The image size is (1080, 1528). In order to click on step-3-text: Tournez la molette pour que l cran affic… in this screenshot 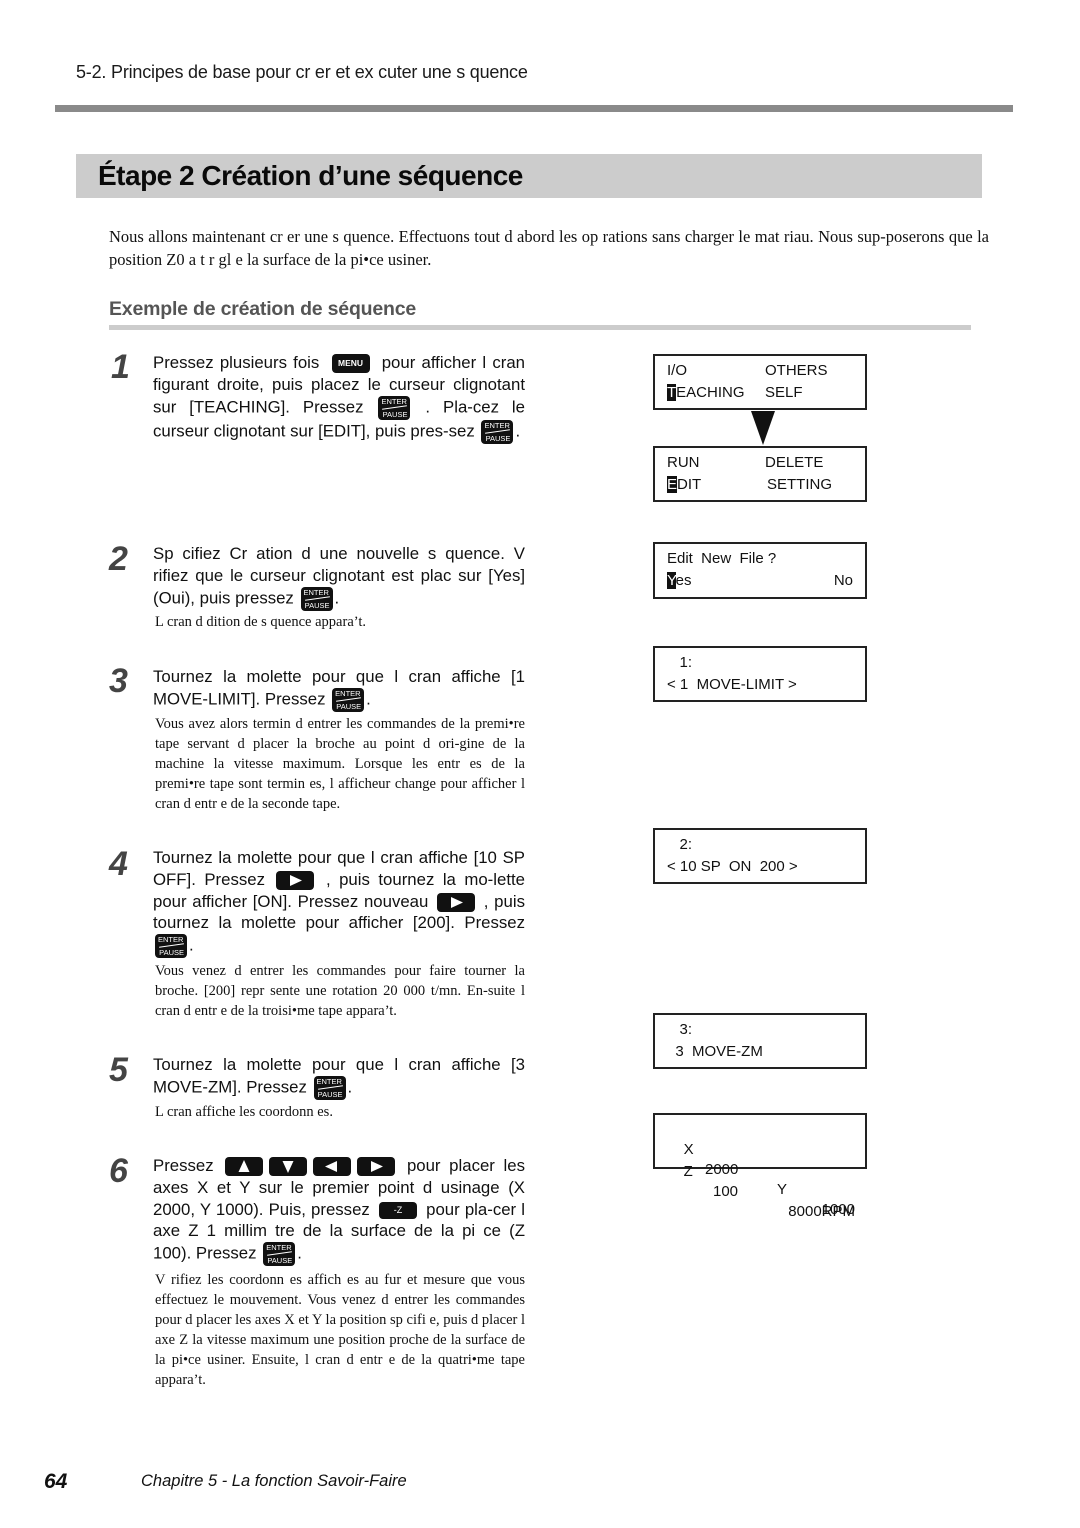, I will do `click(339, 689)`.